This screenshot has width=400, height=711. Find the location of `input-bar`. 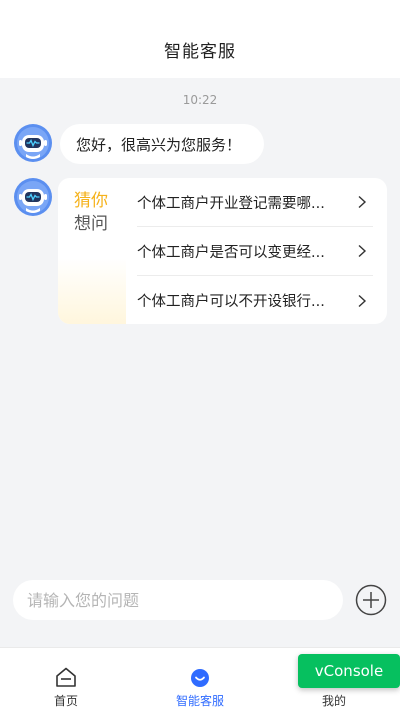

input-bar is located at coordinates (200, 601).